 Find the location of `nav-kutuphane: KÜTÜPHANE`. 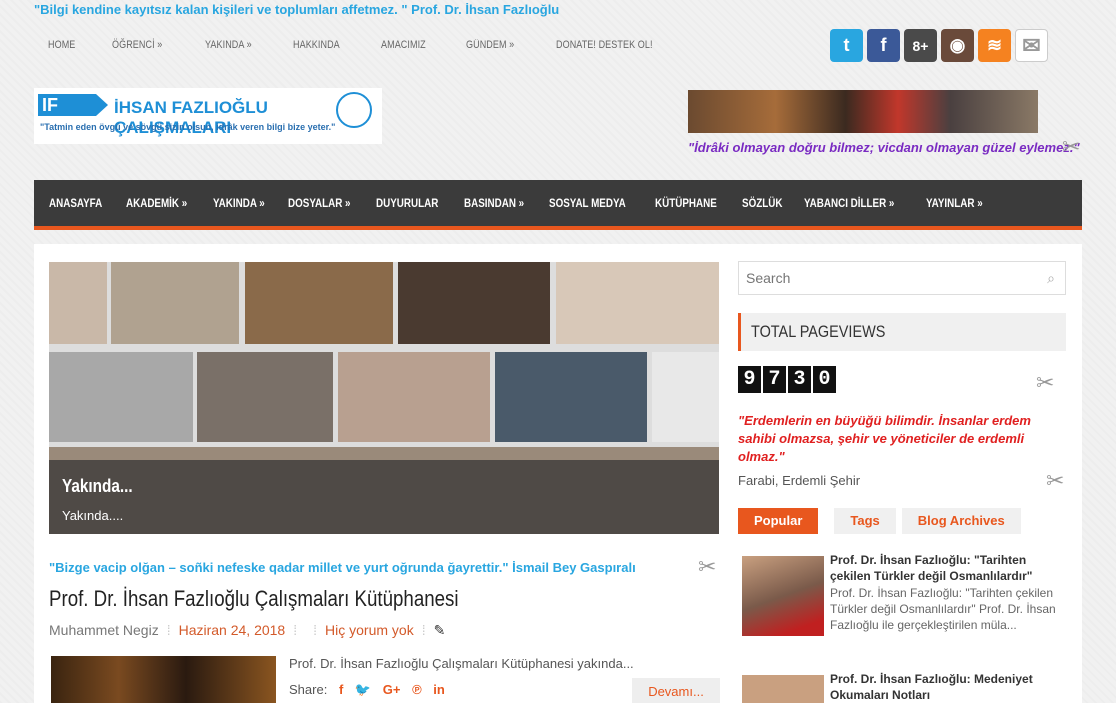

nav-kutuphane: KÜTÜPHANE is located at coordinates (686, 203).